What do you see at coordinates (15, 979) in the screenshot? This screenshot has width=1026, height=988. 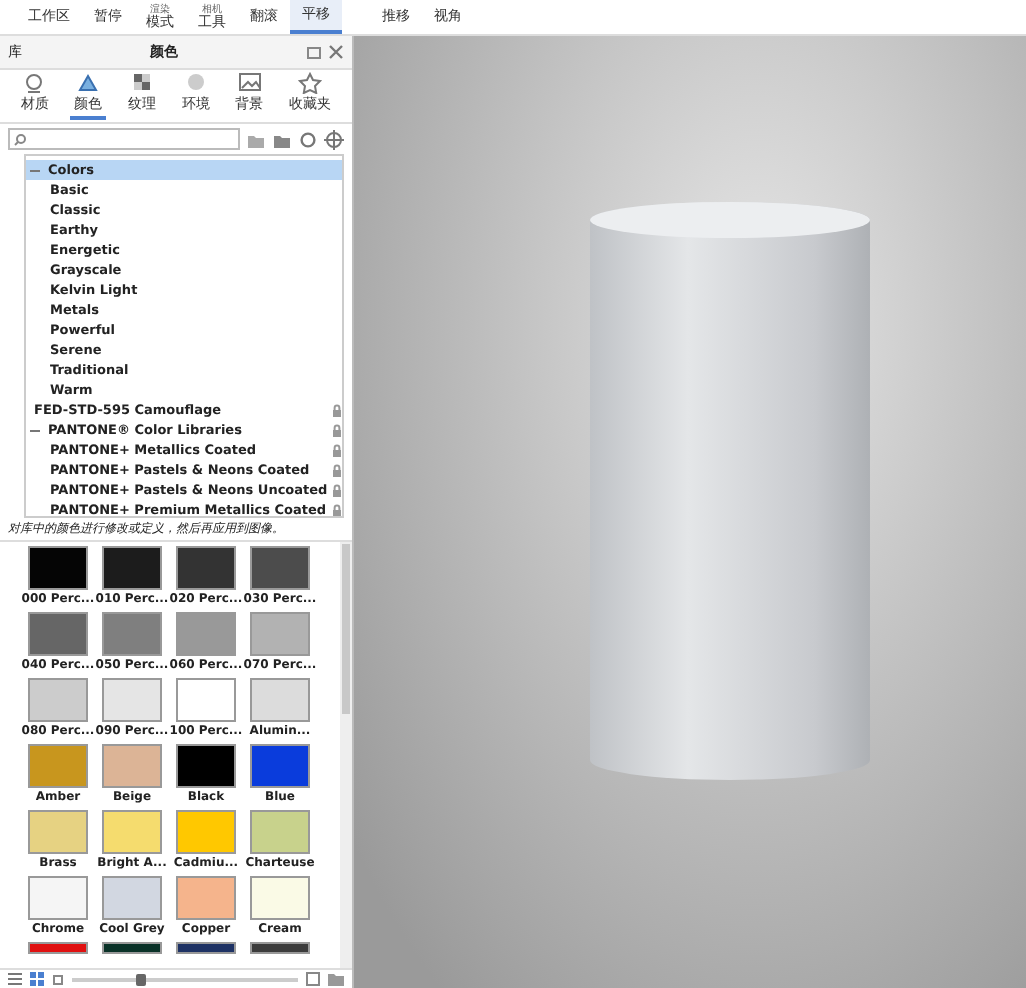 I see `list-view-icon` at bounding box center [15, 979].